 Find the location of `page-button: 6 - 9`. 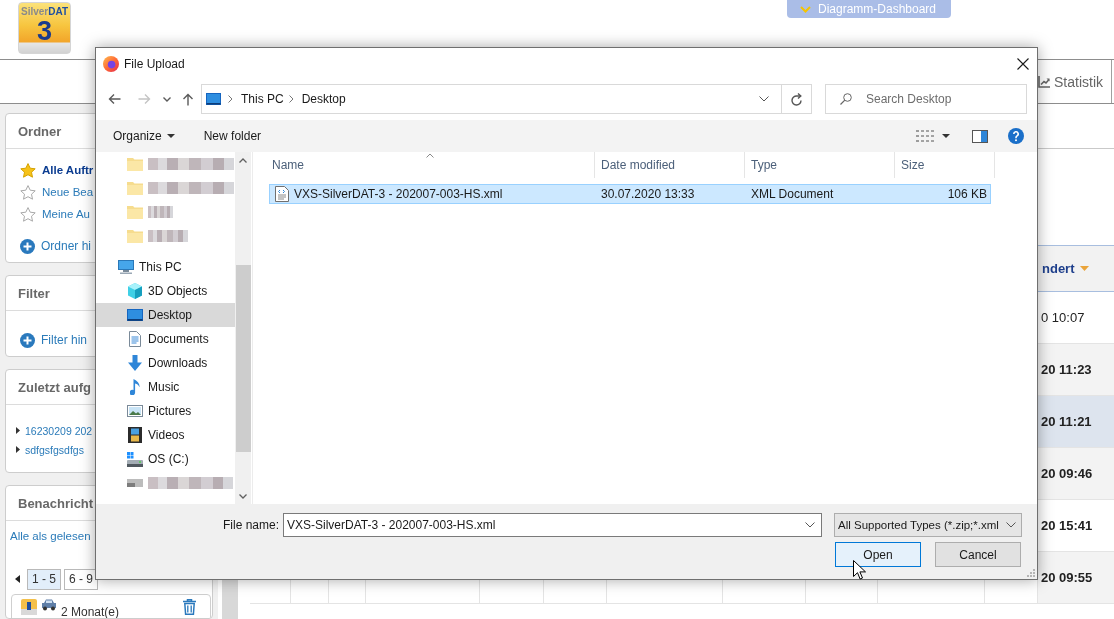

page-button: 6 - 9 is located at coordinates (81, 579).